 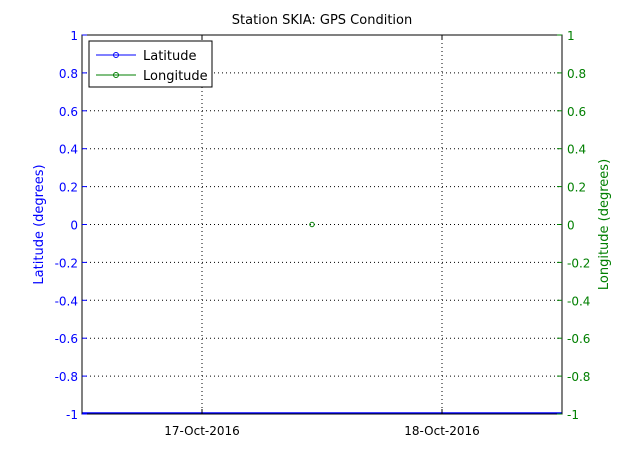 I want to click on right-y-tick-label: 1, so click(x=571, y=36).